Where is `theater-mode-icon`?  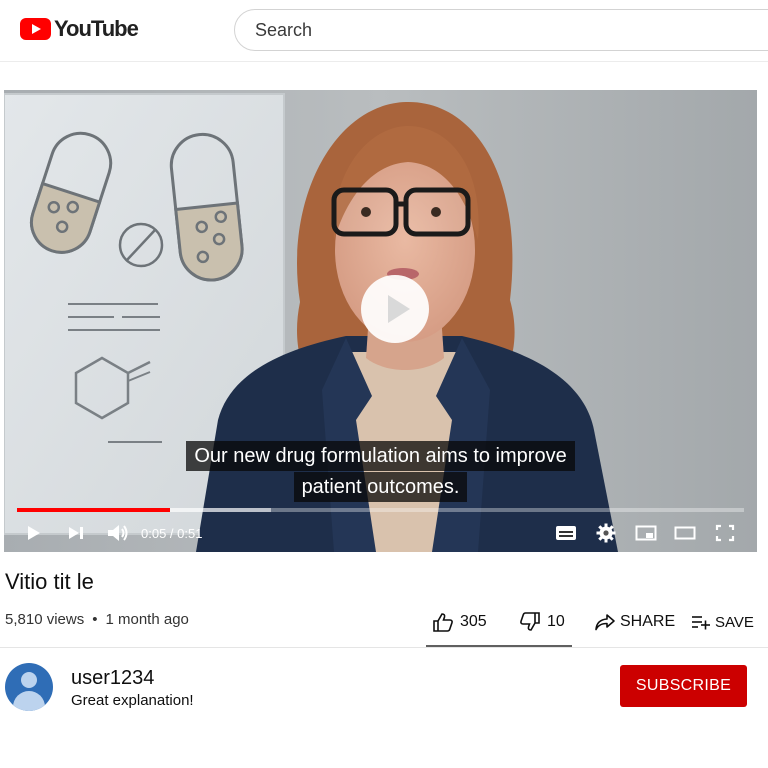
theater-mode-icon is located at coordinates (685, 533).